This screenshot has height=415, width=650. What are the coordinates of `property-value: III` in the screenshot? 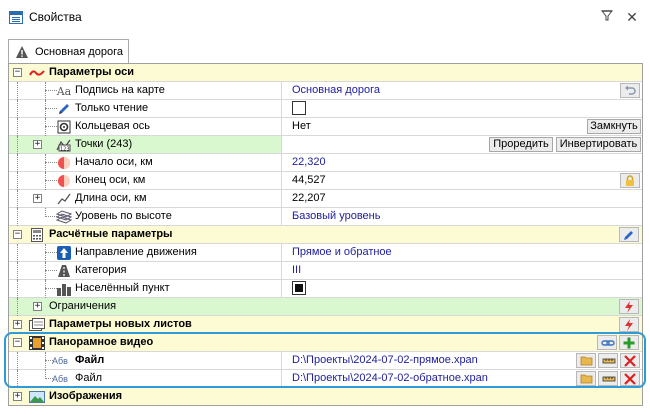 It's located at (296, 270).